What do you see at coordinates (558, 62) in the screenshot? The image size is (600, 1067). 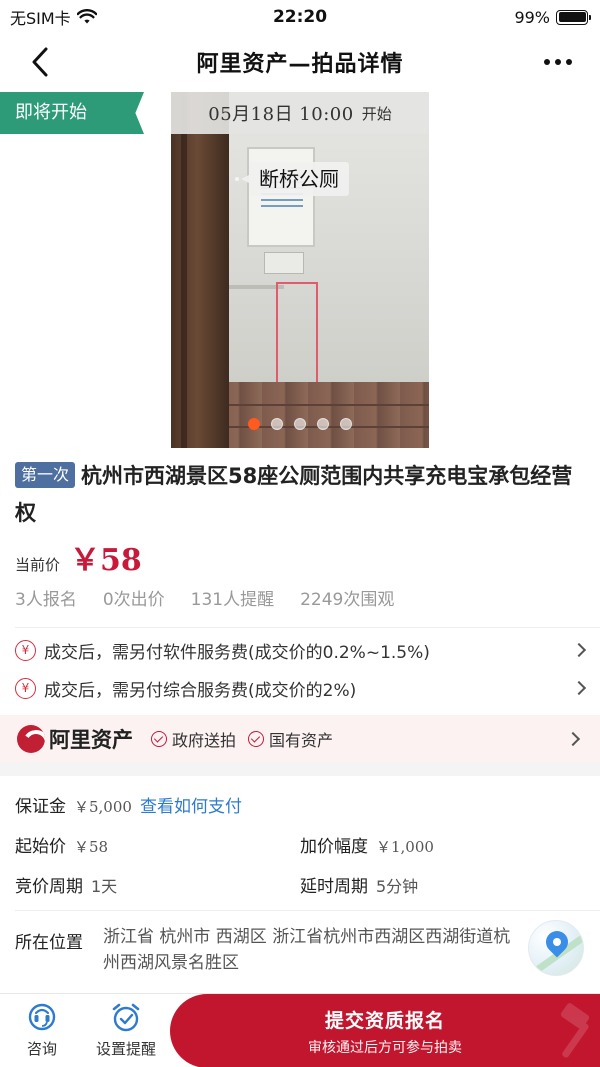 I see `more-button` at bounding box center [558, 62].